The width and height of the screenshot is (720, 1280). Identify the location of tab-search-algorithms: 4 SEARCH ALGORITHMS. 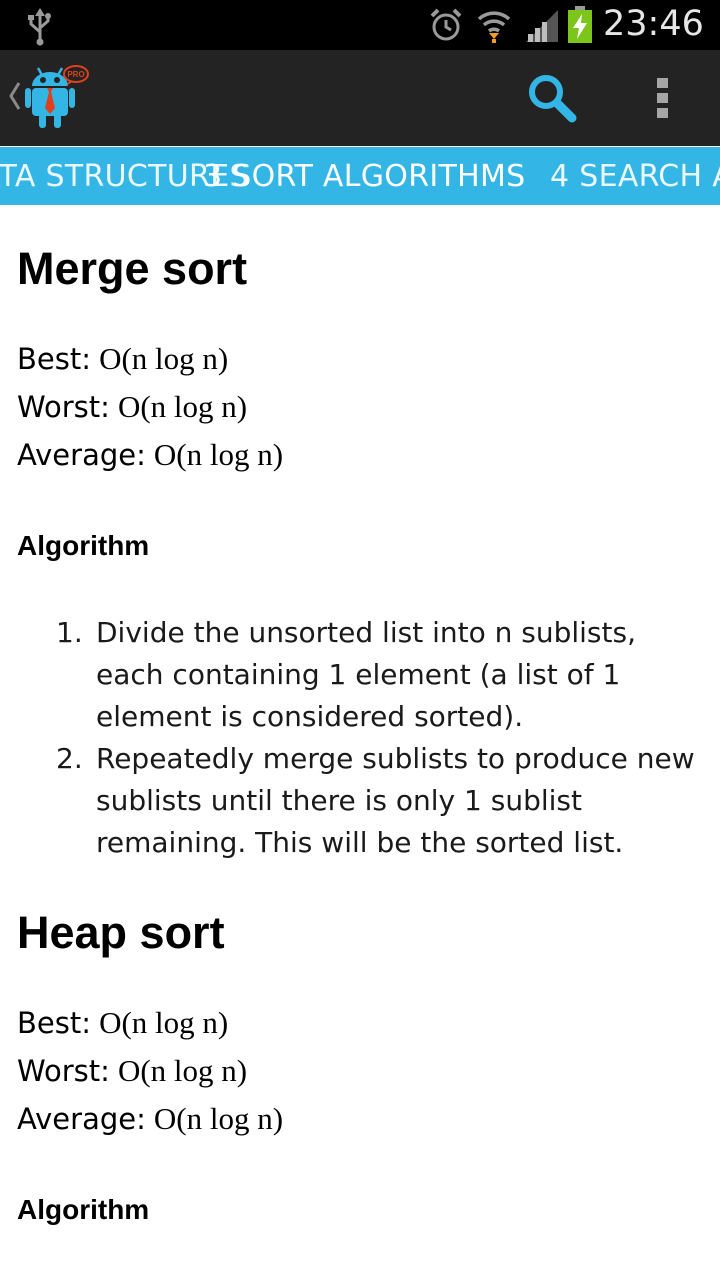
(635, 176).